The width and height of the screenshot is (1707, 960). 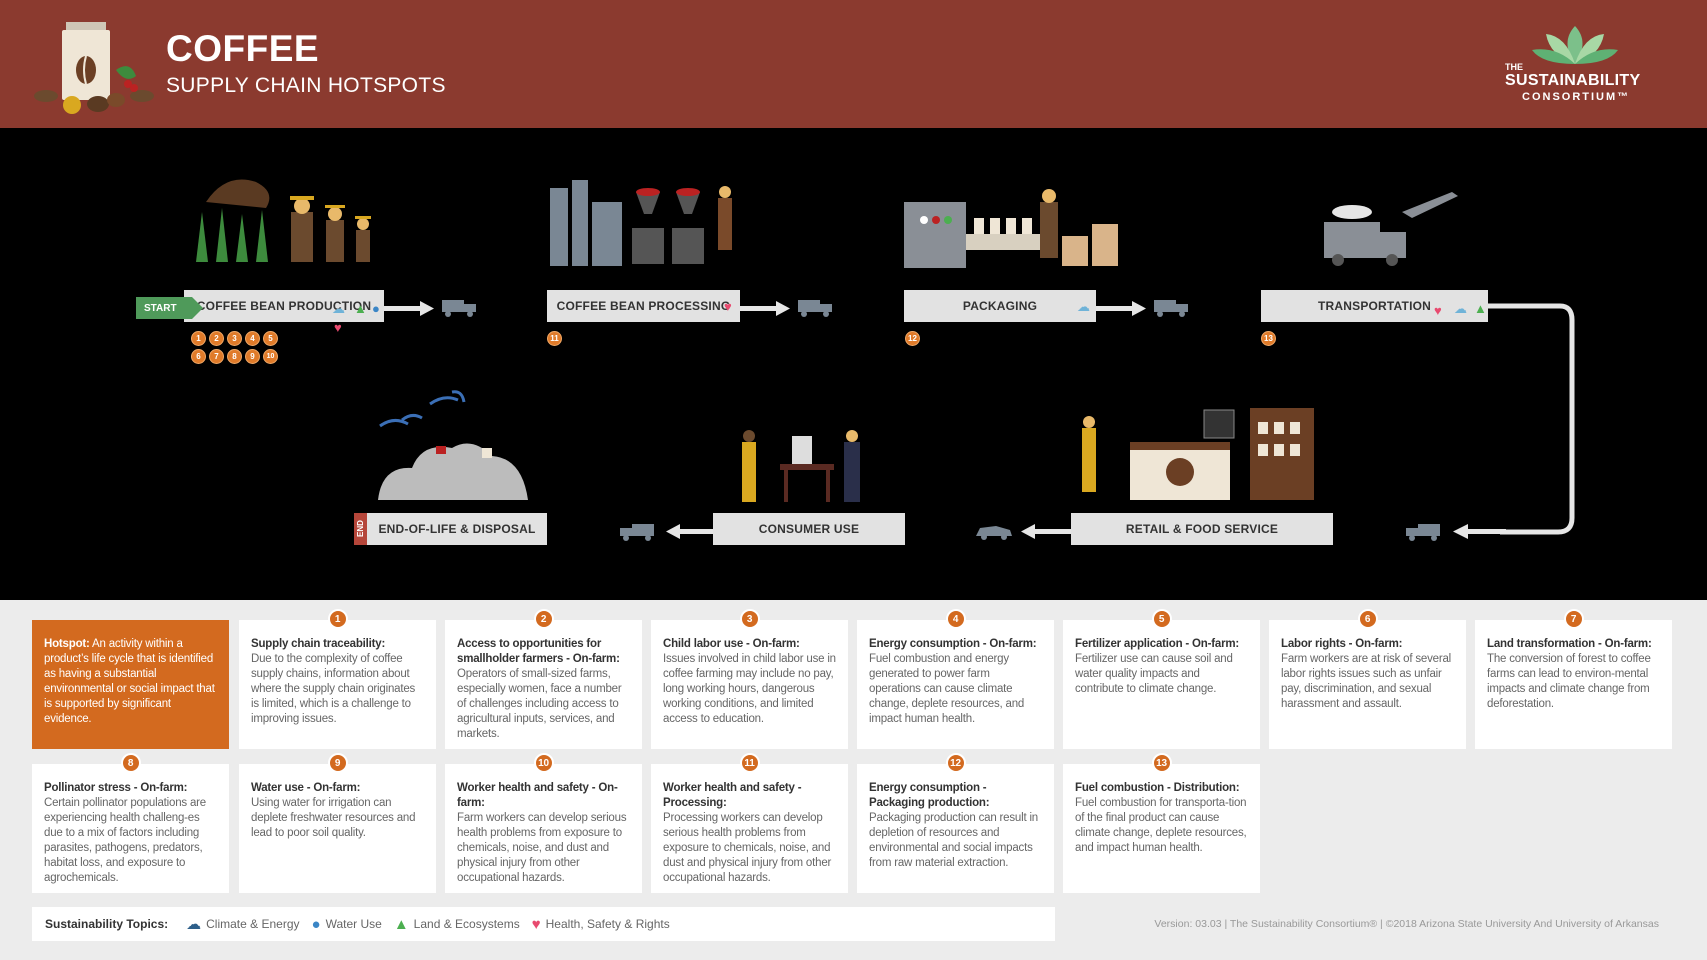 I want to click on page-title: COFFEE, so click(x=243, y=48).